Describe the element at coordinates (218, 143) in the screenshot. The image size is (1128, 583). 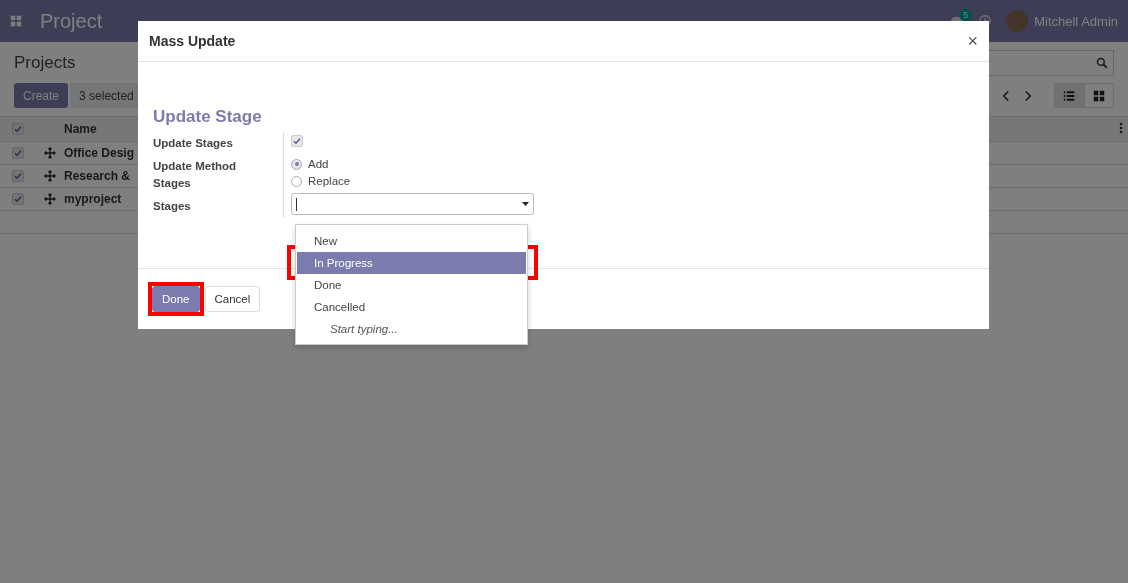
I see `field-label: Update Stages` at that location.